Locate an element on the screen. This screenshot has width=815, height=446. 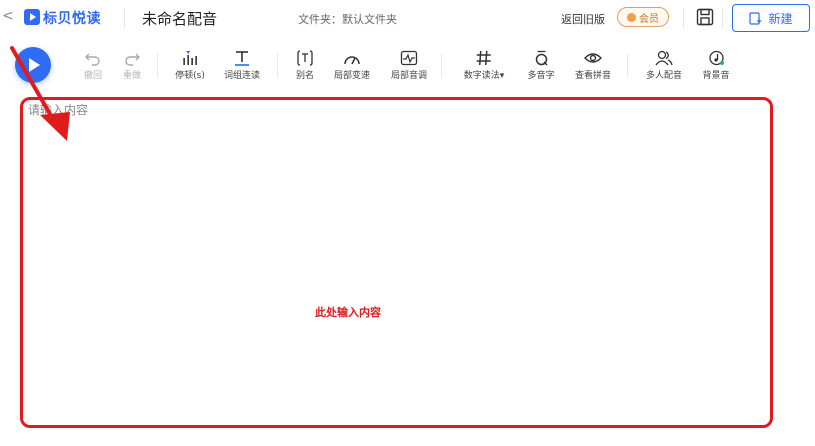
return-old-version-link: 返回旧版 is located at coordinates (583, 19).